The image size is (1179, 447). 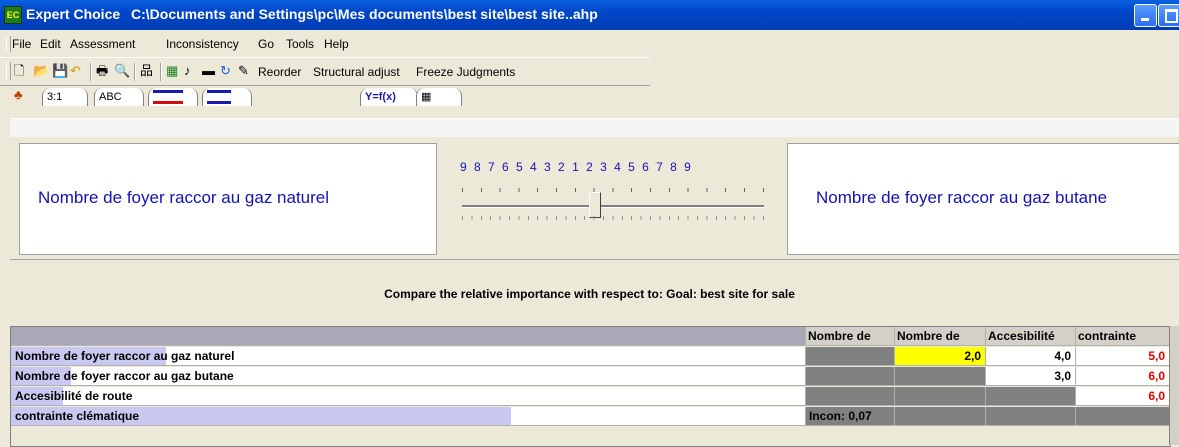 What do you see at coordinates (60, 71) in the screenshot?
I see `save-icon: 💾` at bounding box center [60, 71].